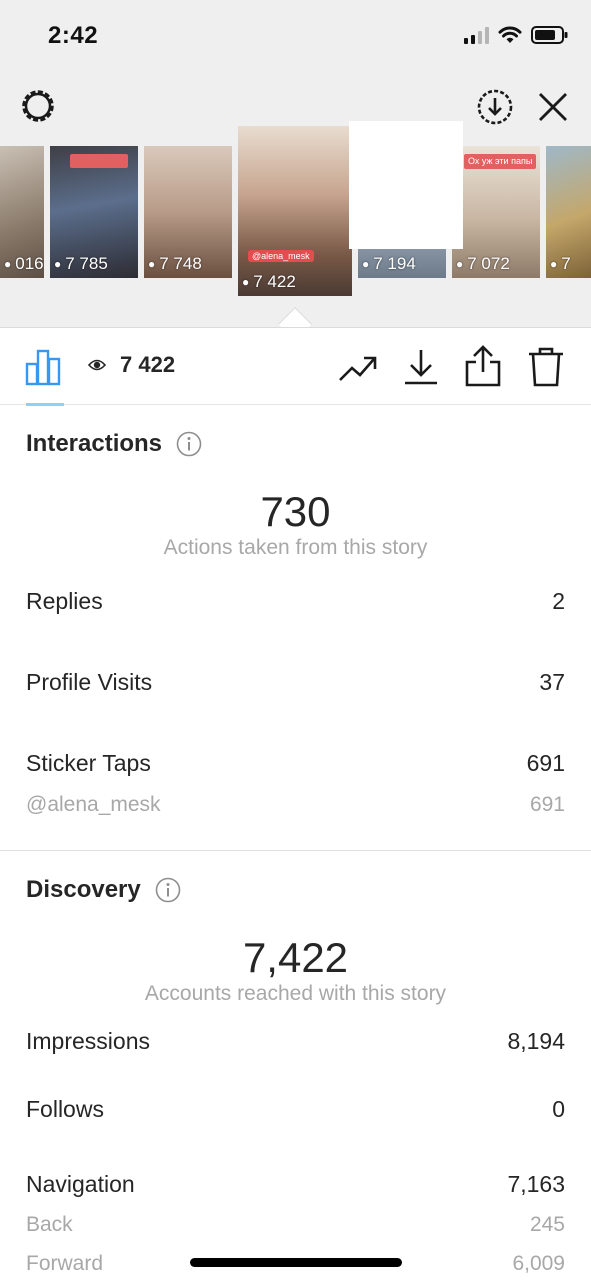 Image resolution: width=591 pixels, height=1280 pixels. What do you see at coordinates (295, 1184) in the screenshot?
I see `metric-row-navigation: Navigation 7,163` at bounding box center [295, 1184].